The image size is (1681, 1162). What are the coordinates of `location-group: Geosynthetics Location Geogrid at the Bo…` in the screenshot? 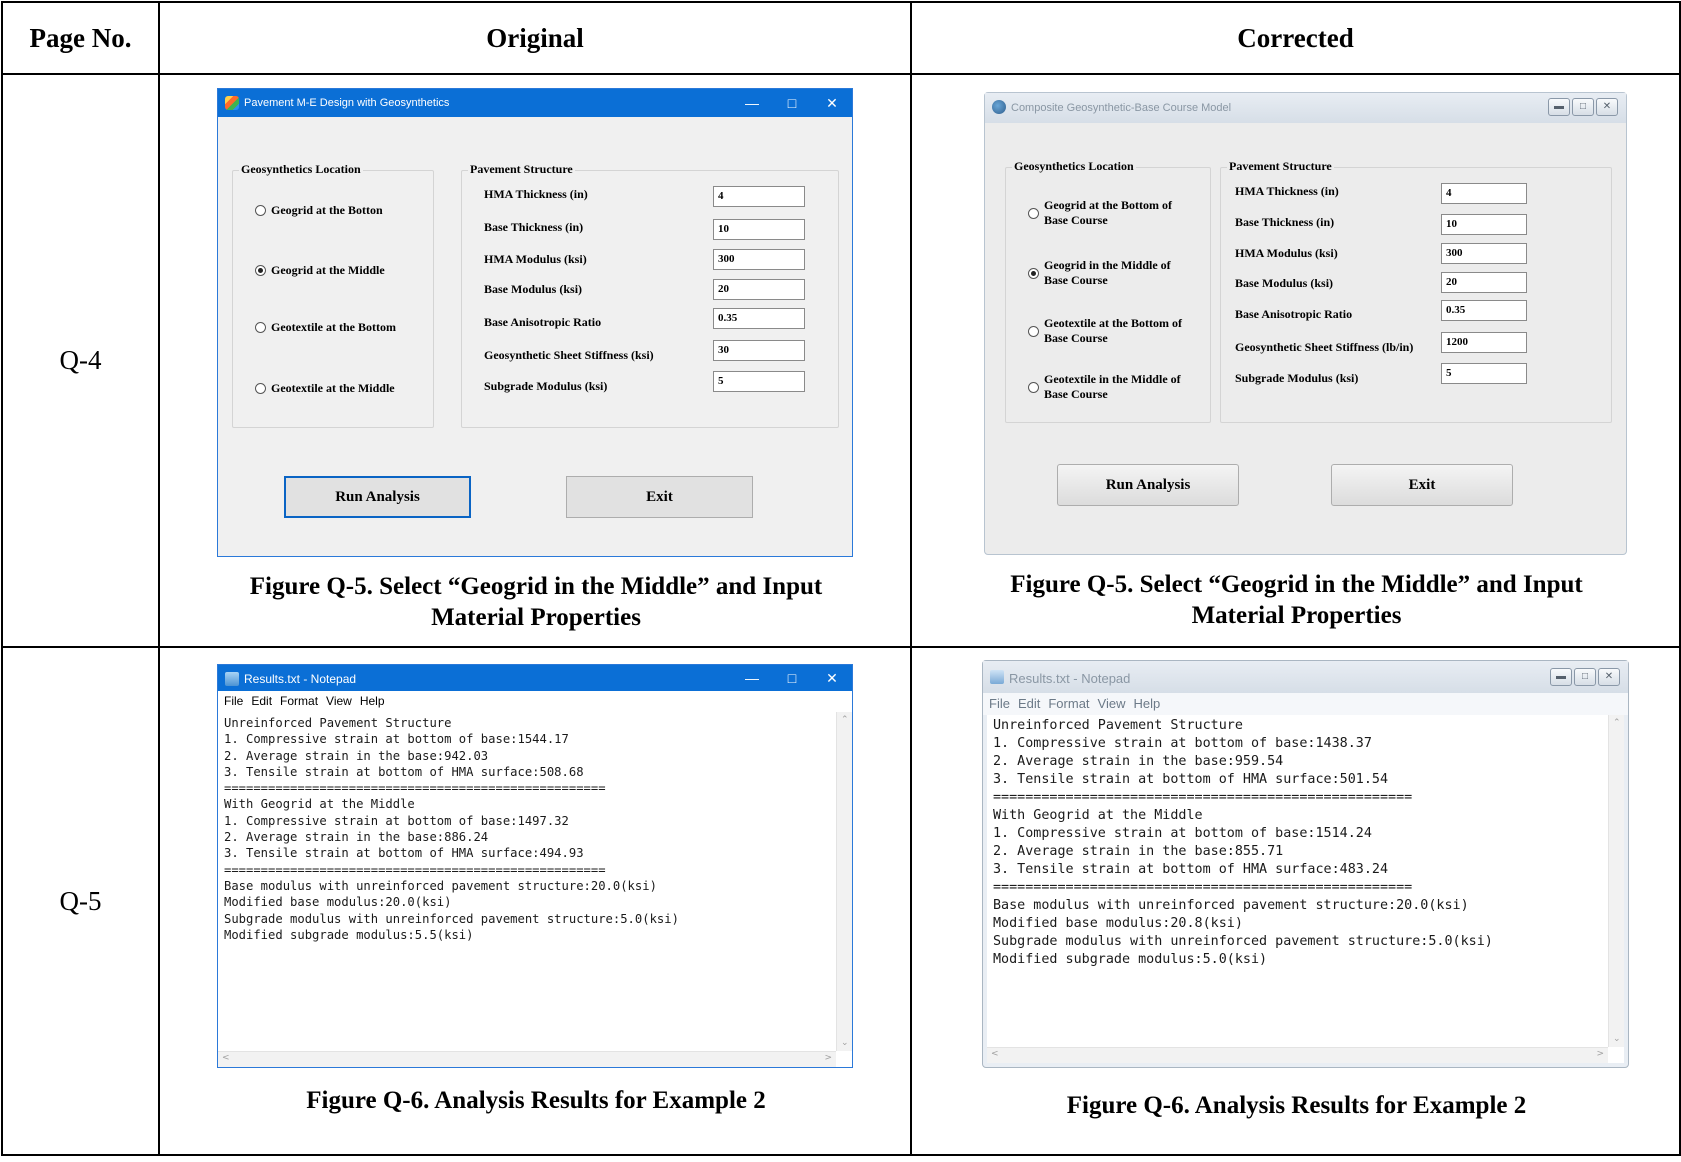 It's located at (1108, 291).